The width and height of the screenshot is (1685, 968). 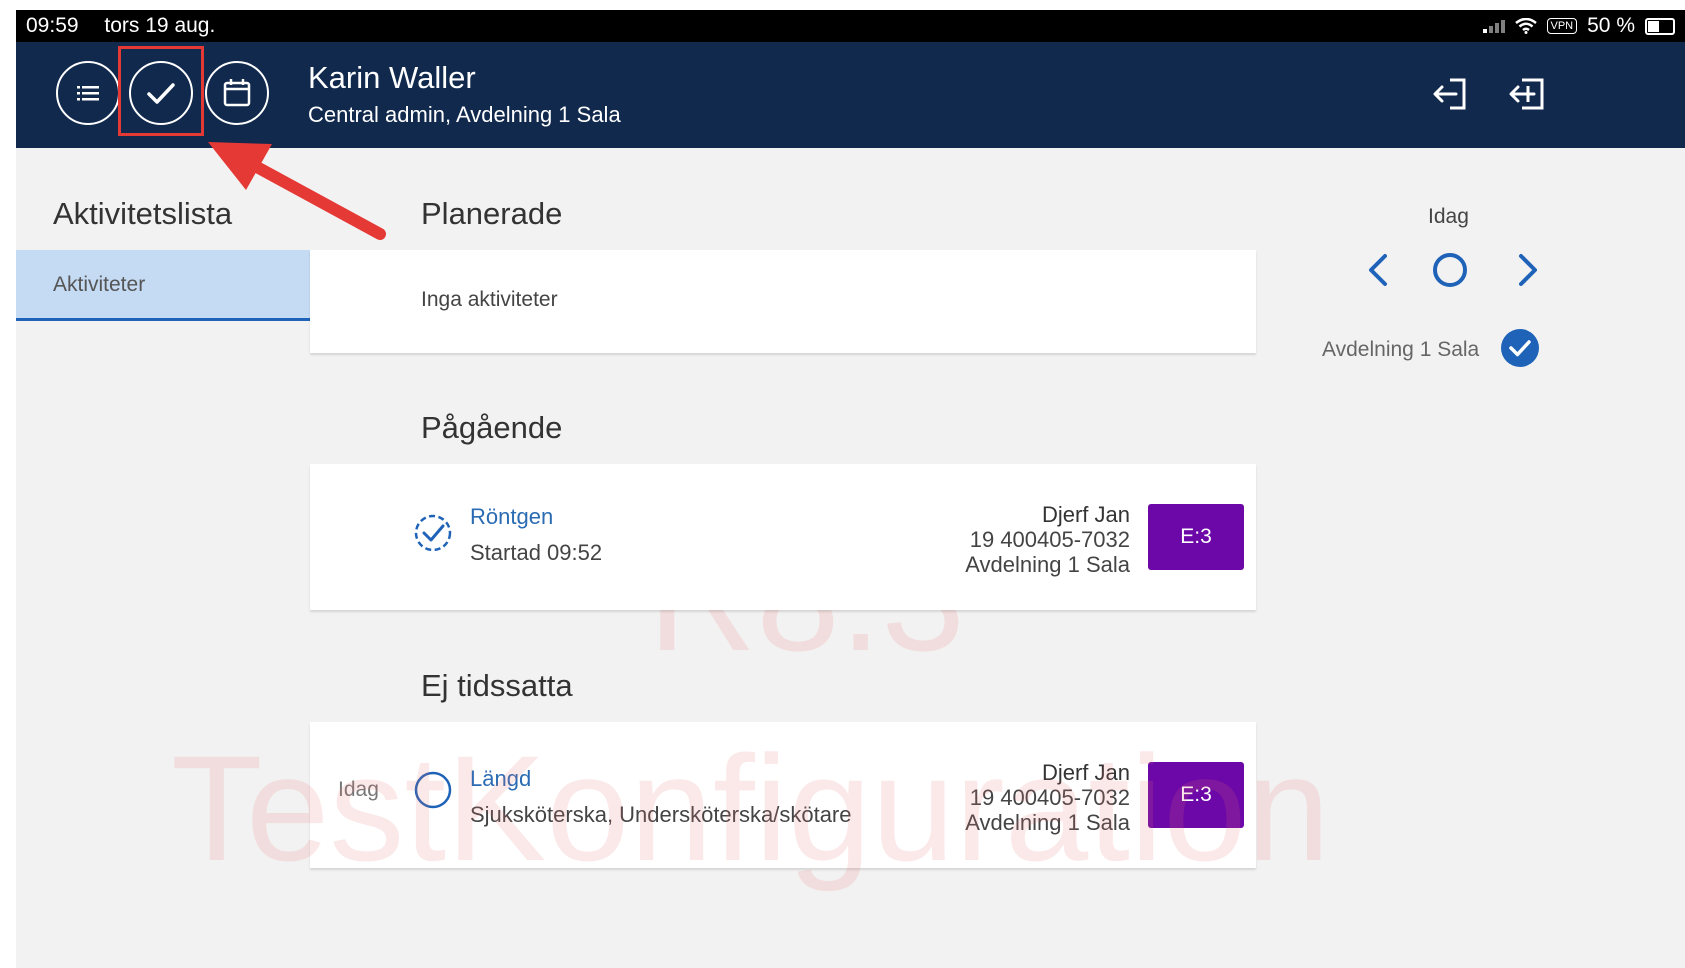 I want to click on list-view-button, so click(x=88, y=93).